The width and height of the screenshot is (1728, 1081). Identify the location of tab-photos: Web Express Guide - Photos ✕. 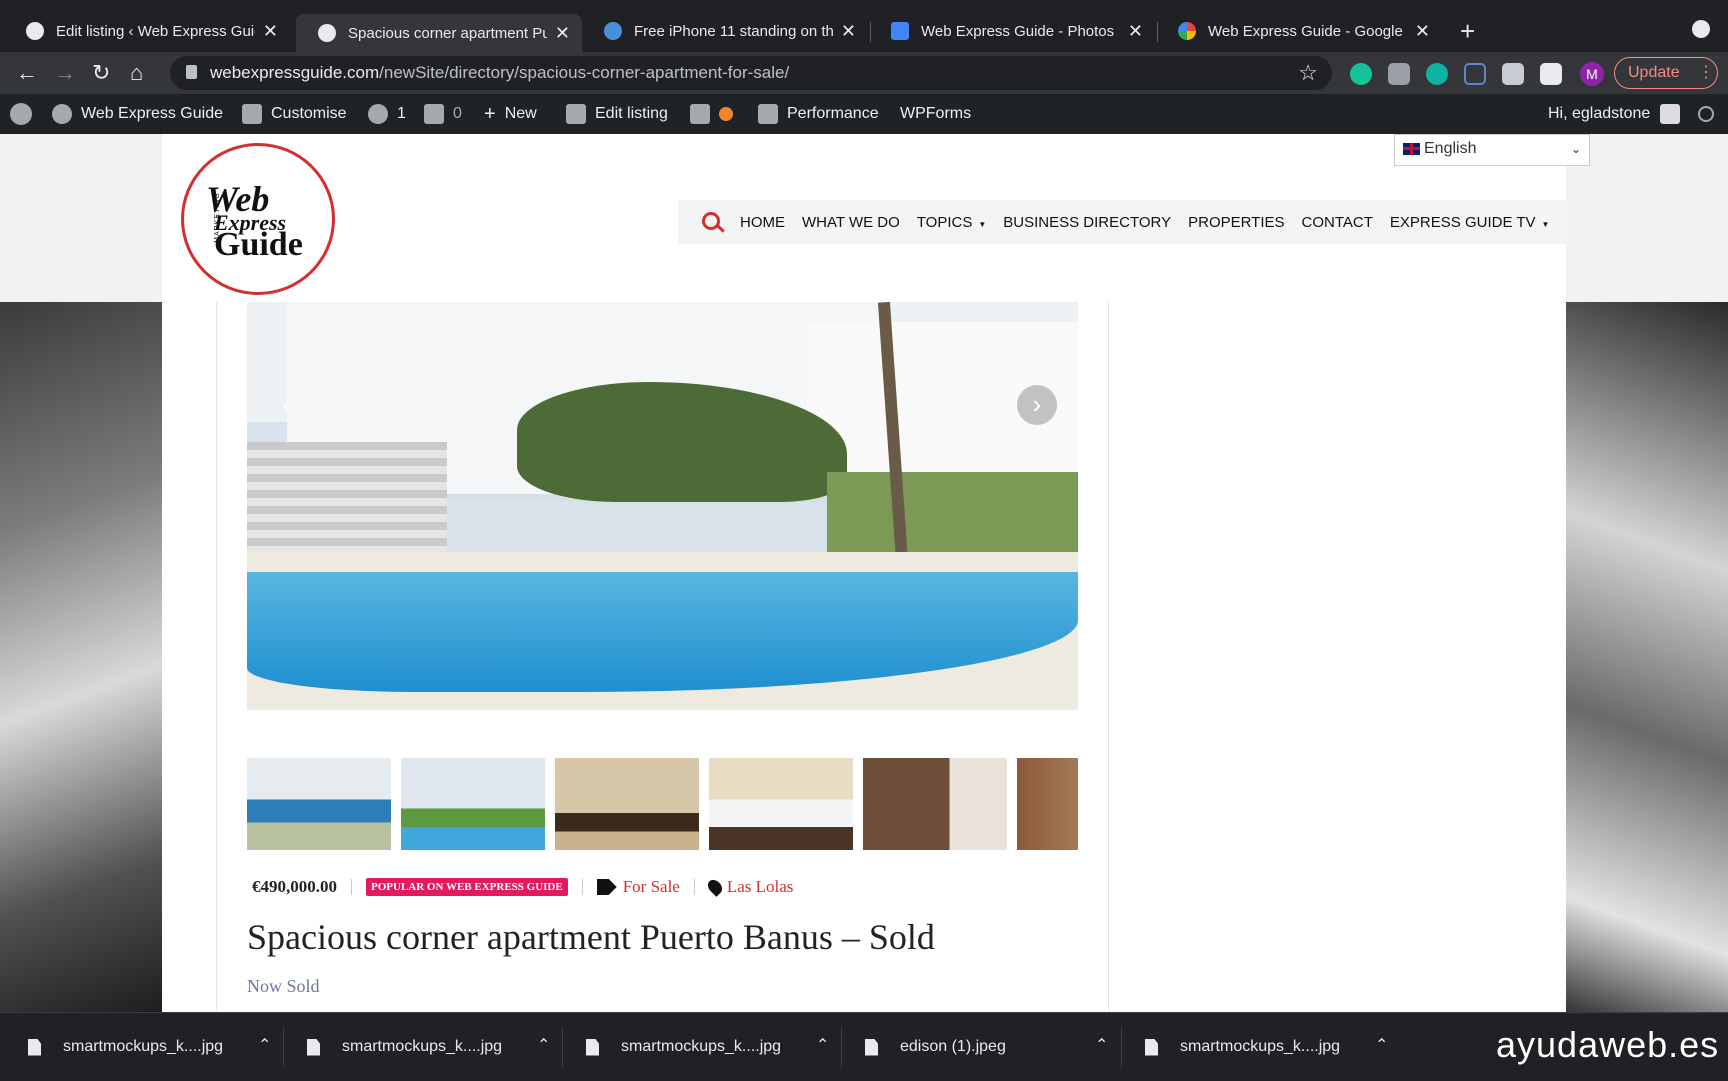
(1012, 31).